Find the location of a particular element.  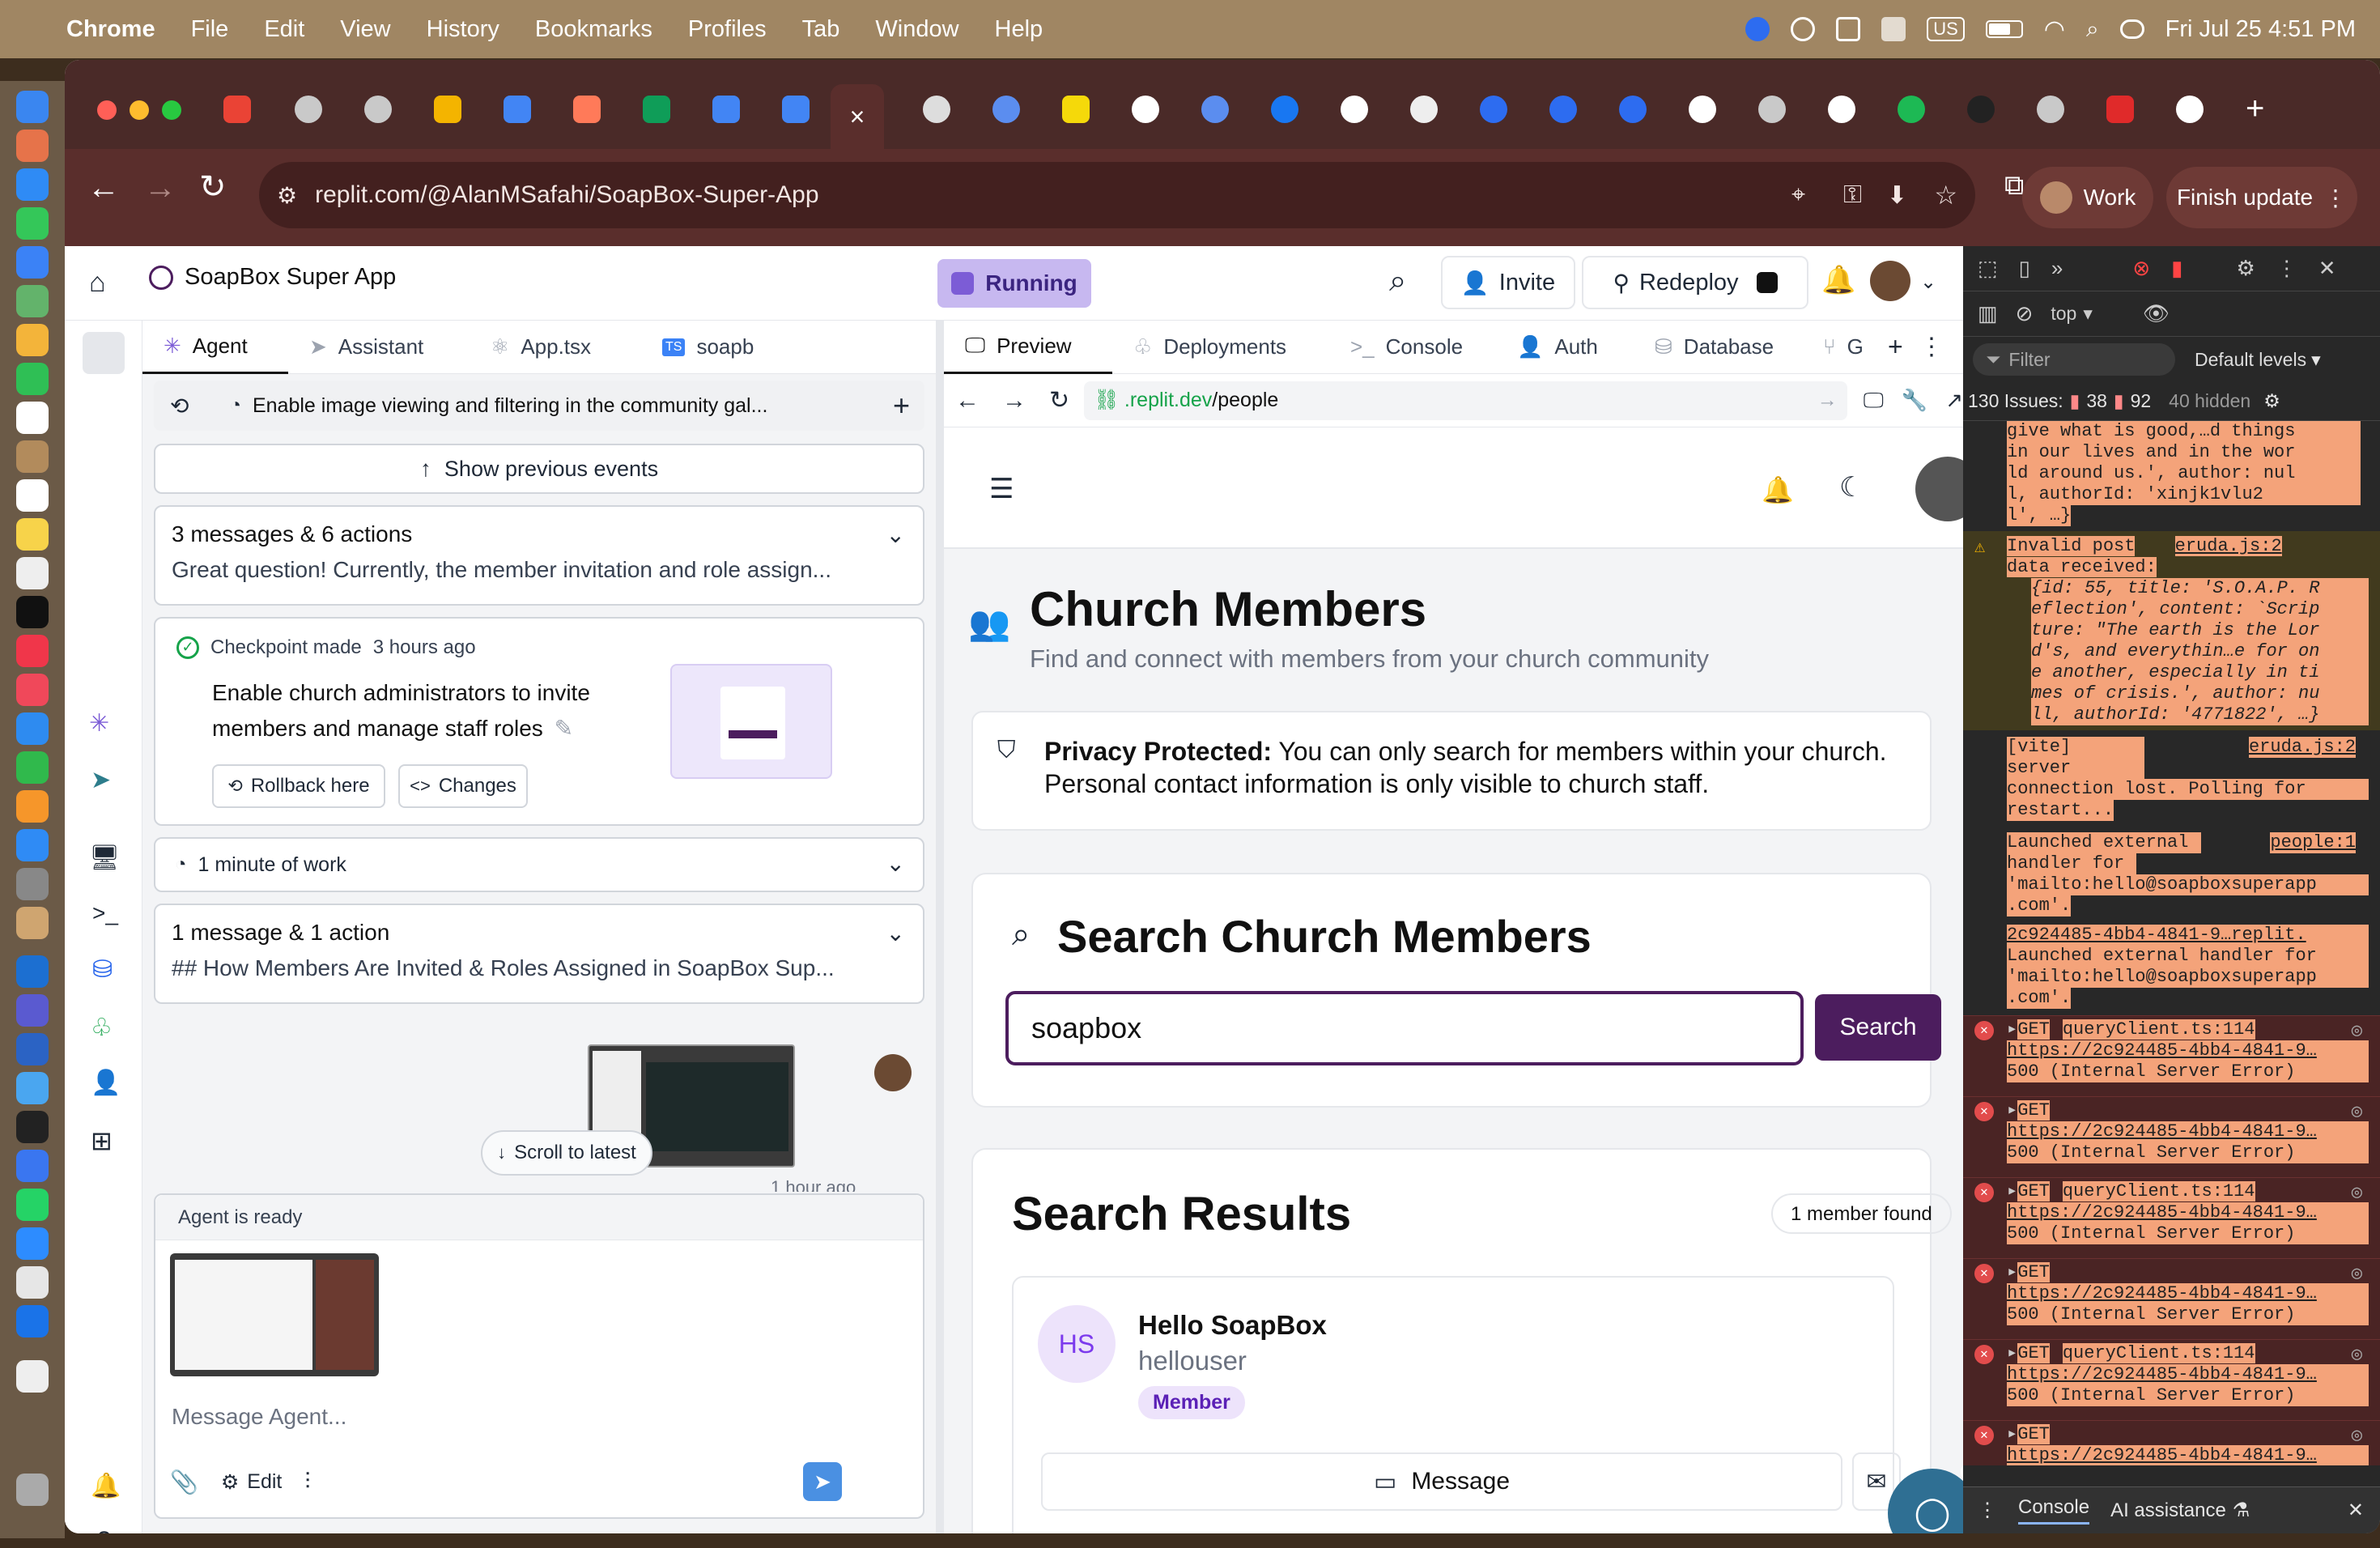

reminders-icon is located at coordinates (32, 495).